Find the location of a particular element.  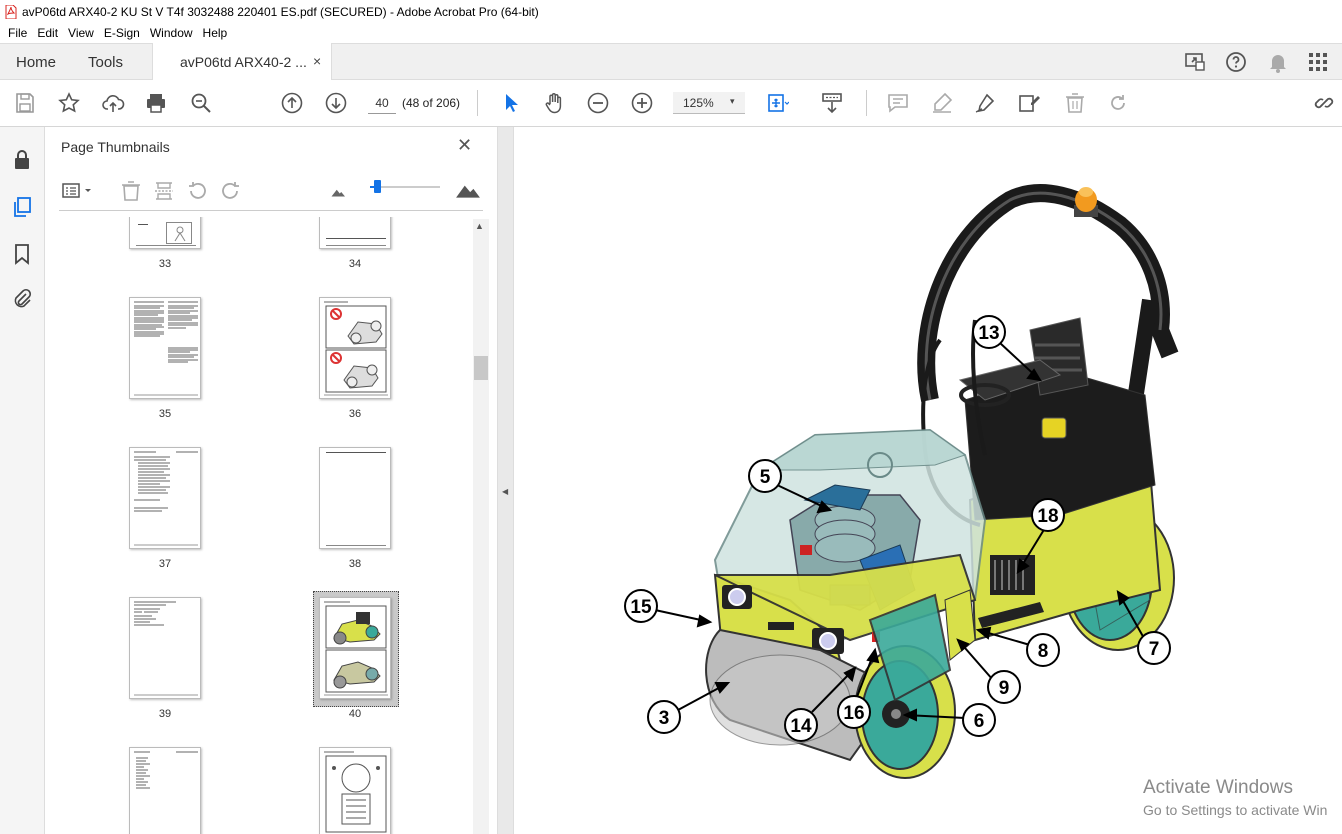

redo-icon is located at coordinates (1118, 103).